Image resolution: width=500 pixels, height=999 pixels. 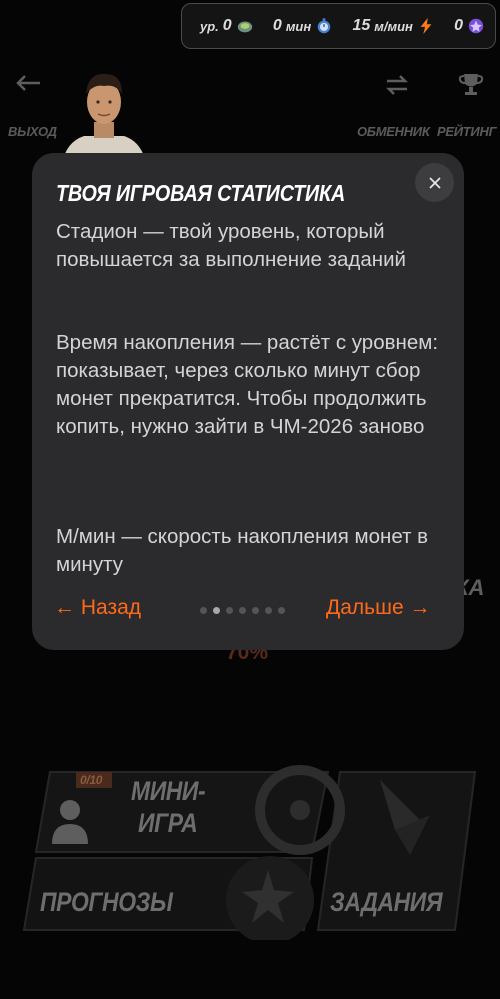 I want to click on stopwatch-icon, so click(x=324, y=26).